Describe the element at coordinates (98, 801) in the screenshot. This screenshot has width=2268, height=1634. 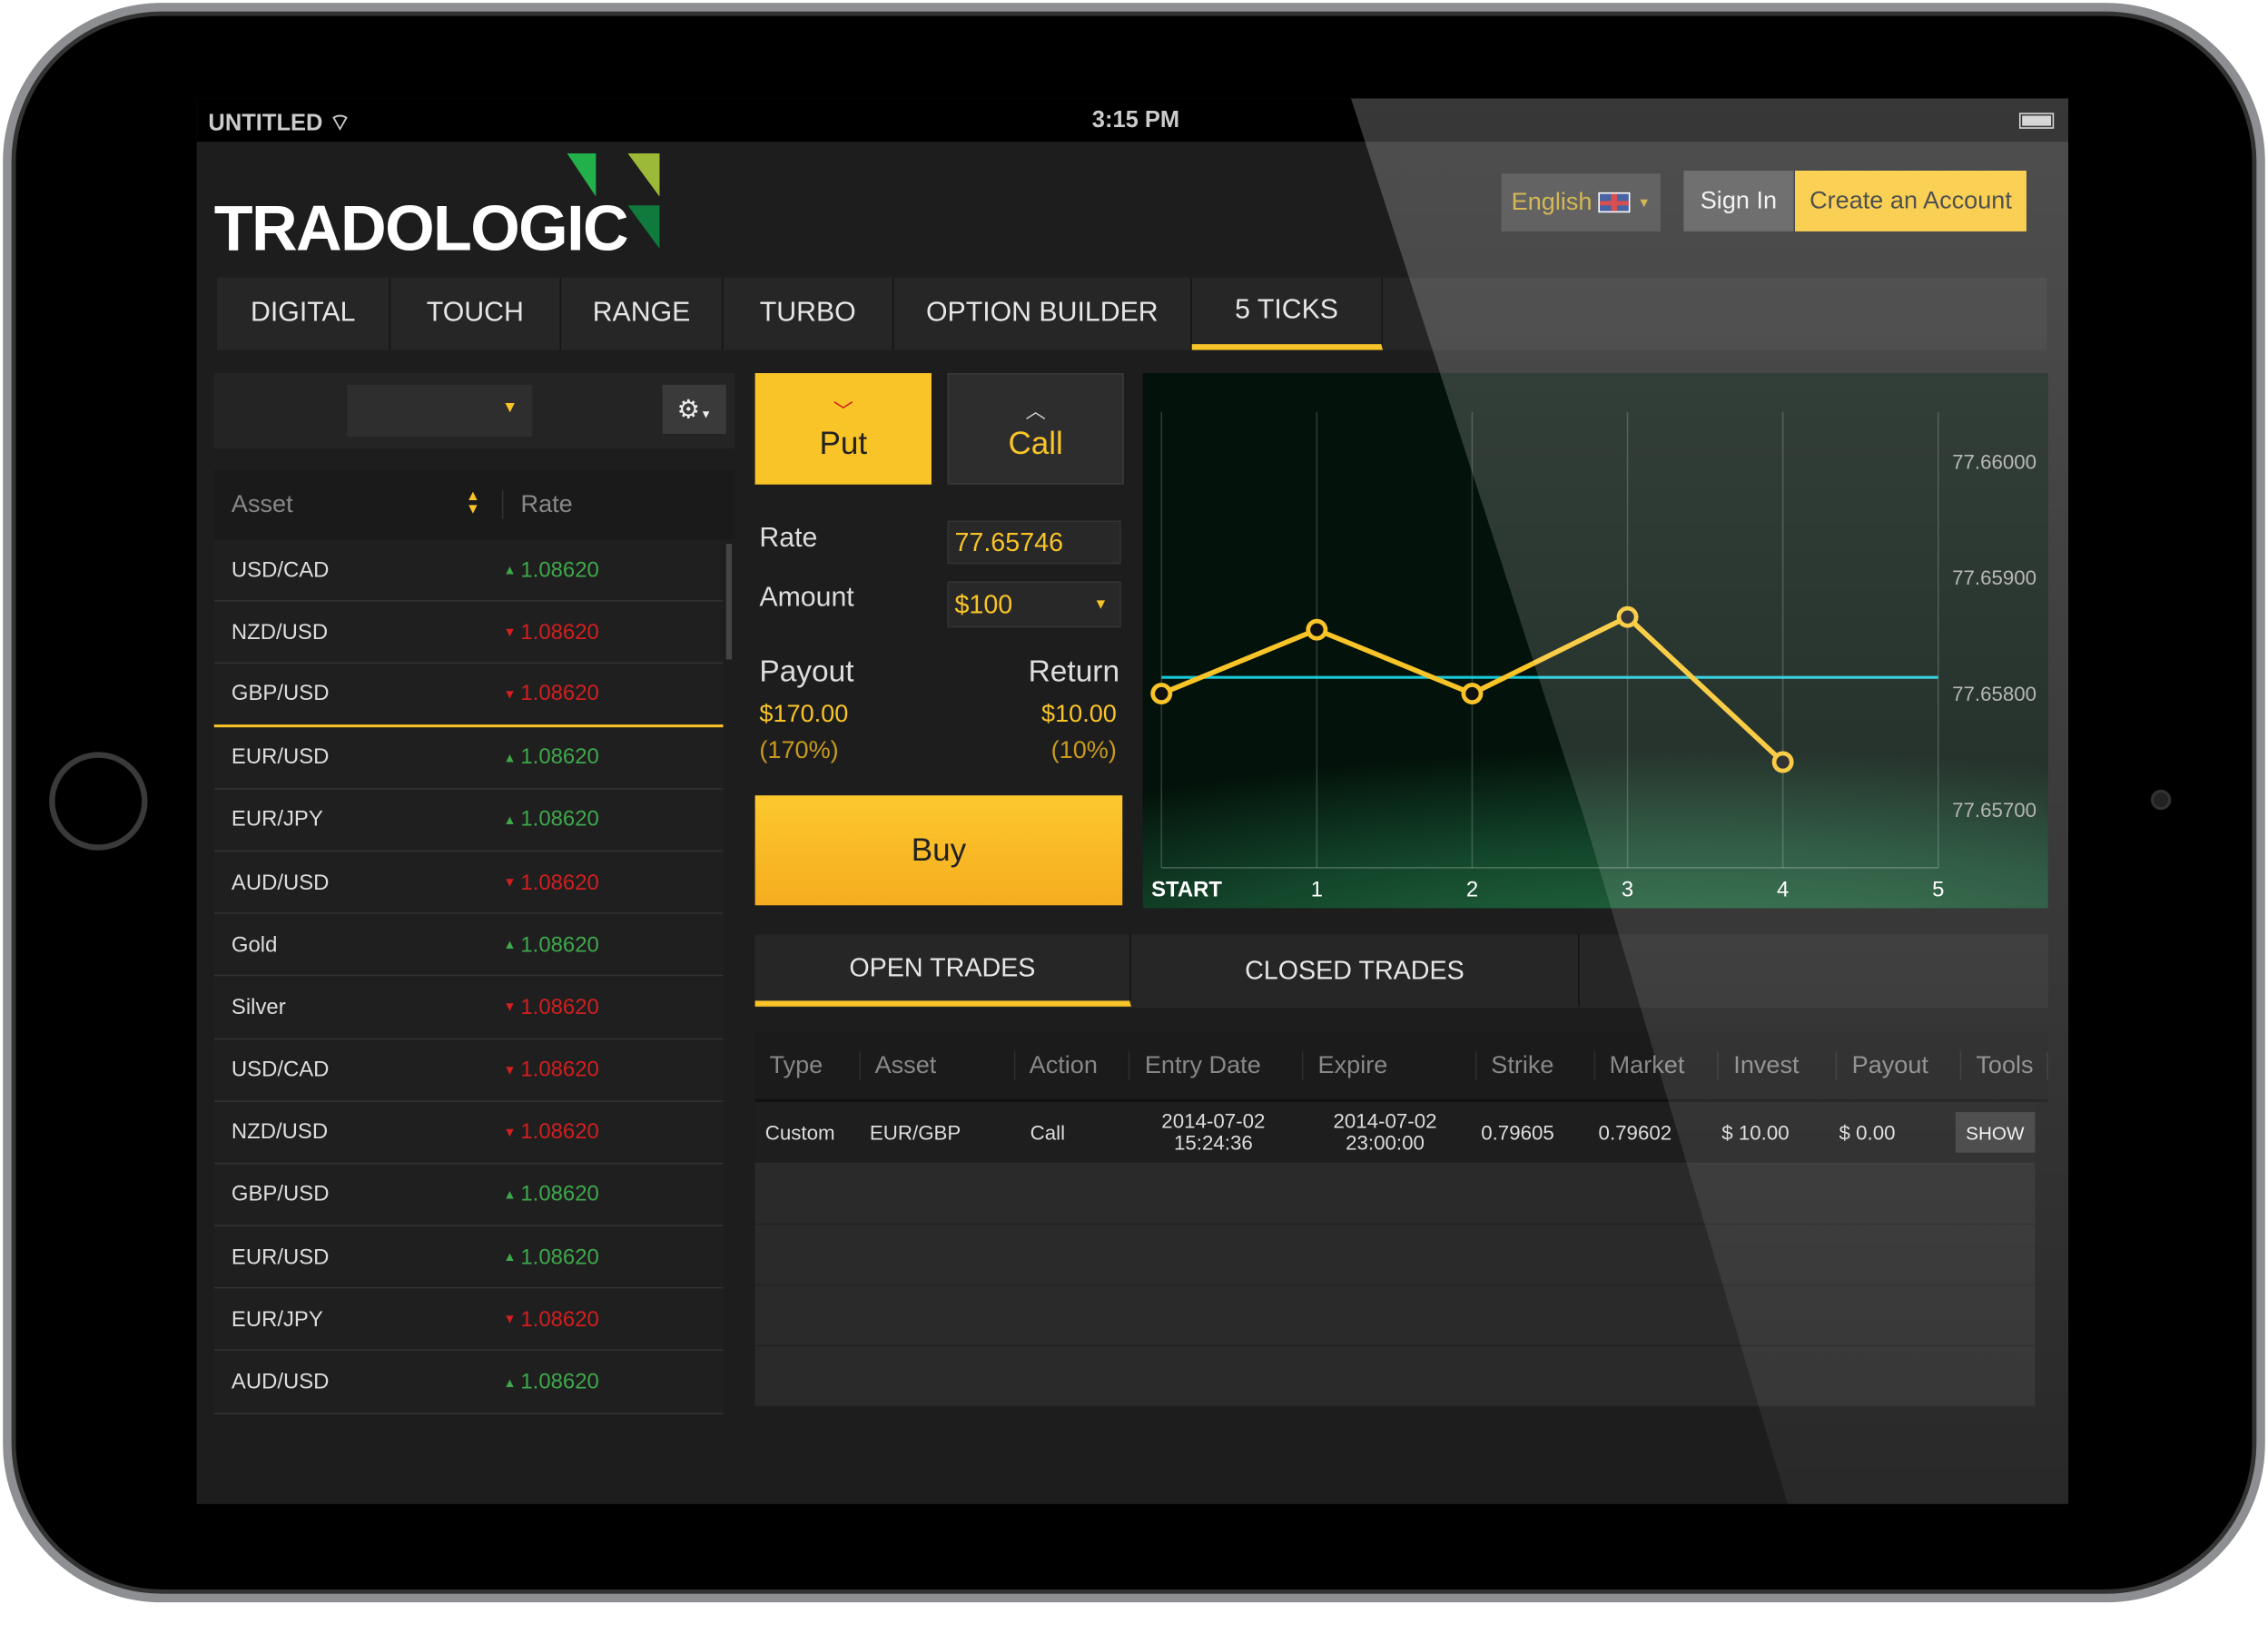
I see `home-button` at that location.